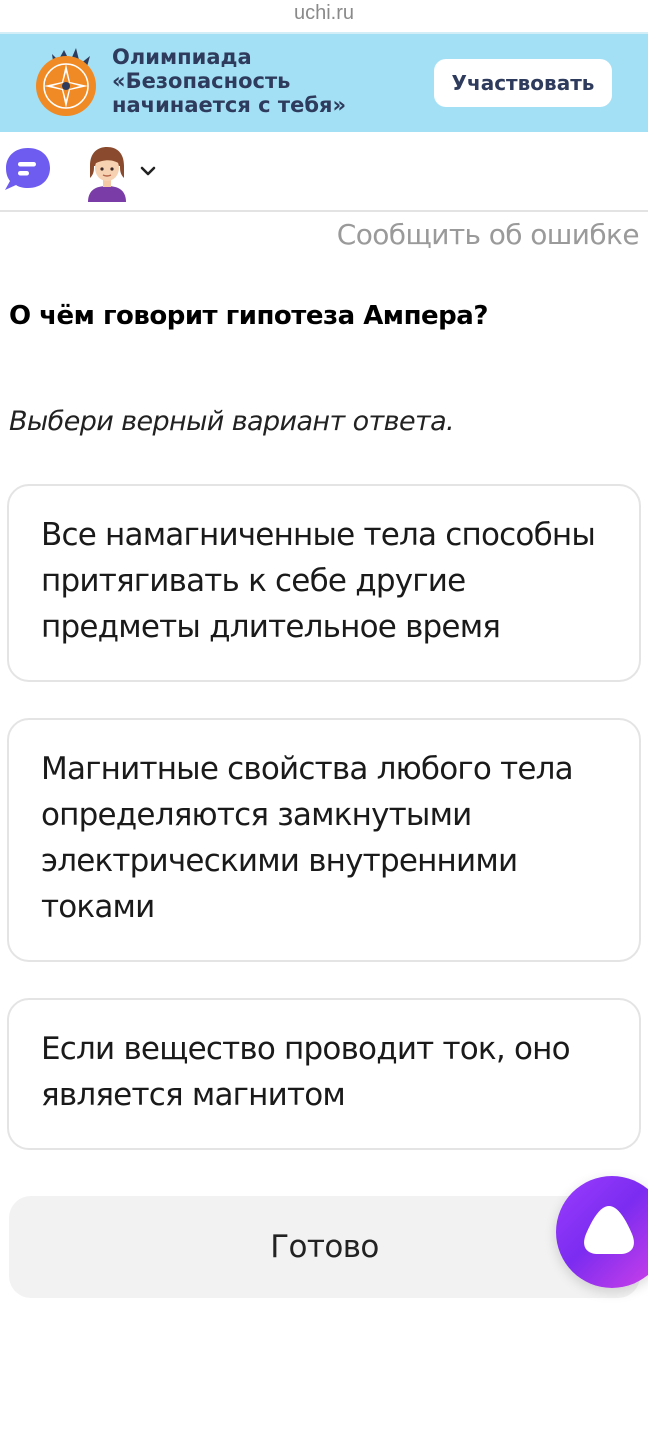 This screenshot has height=1440, width=648. I want to click on done-button: Готово, so click(324, 1247).